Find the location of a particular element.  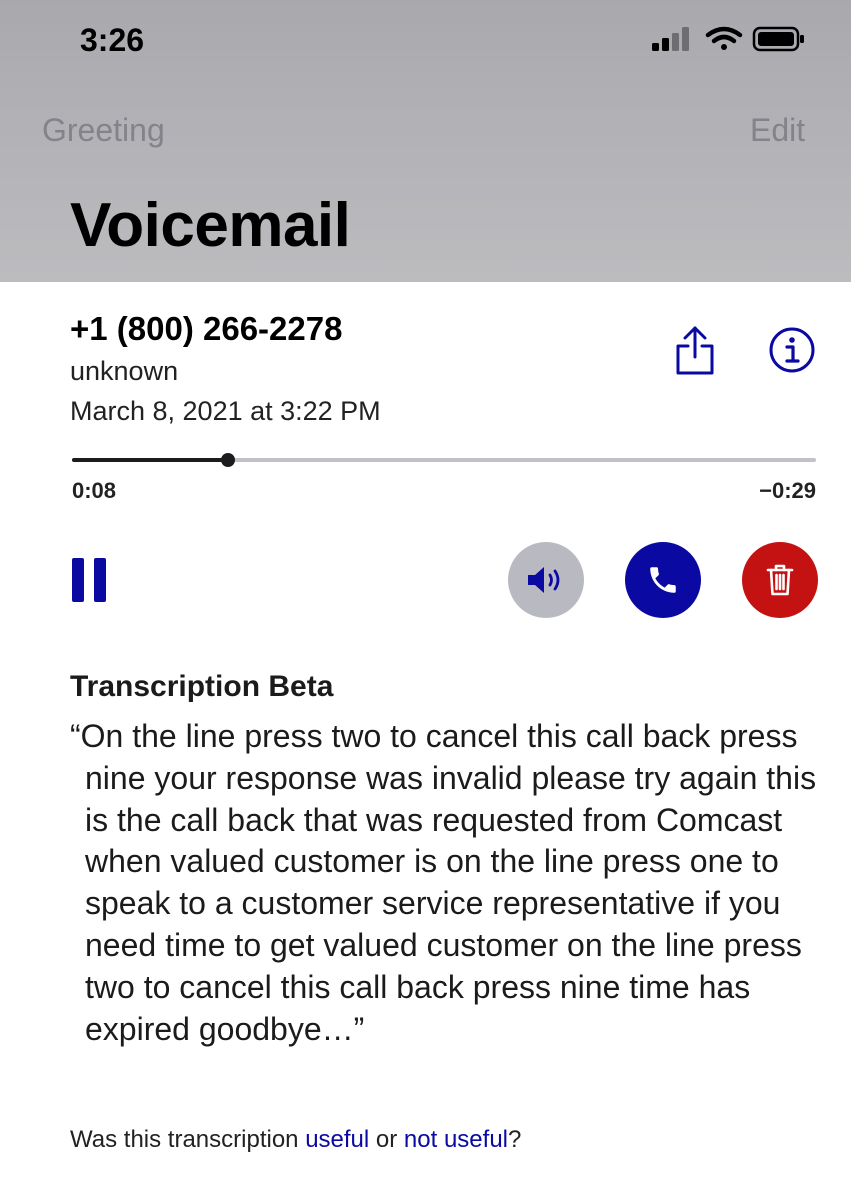

phone-icon is located at coordinates (663, 580).